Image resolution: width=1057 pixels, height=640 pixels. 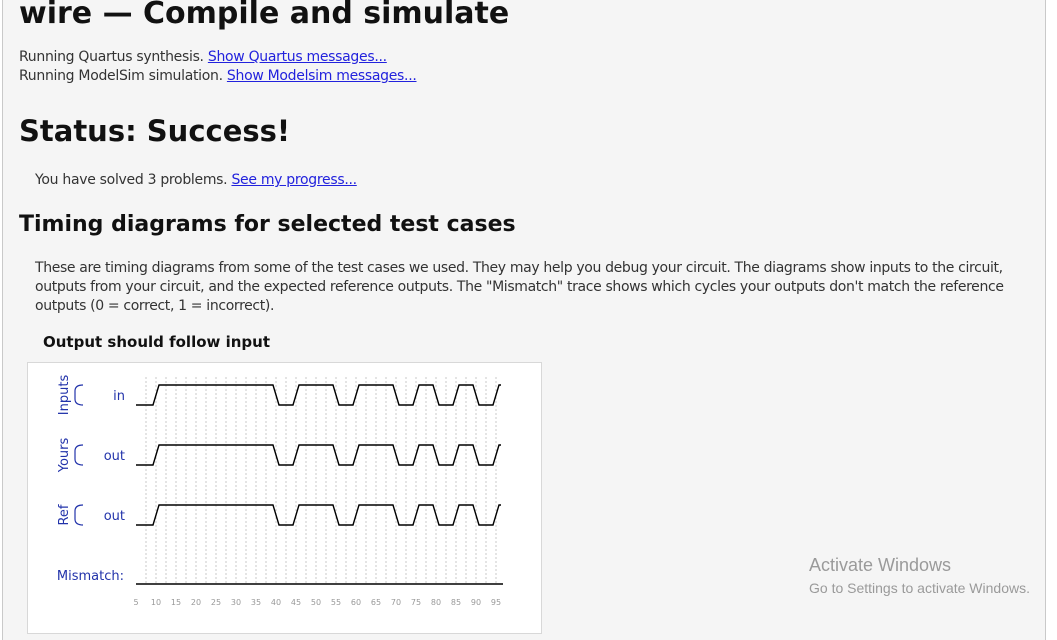 I want to click on tick-label: 50, so click(x=316, y=602).